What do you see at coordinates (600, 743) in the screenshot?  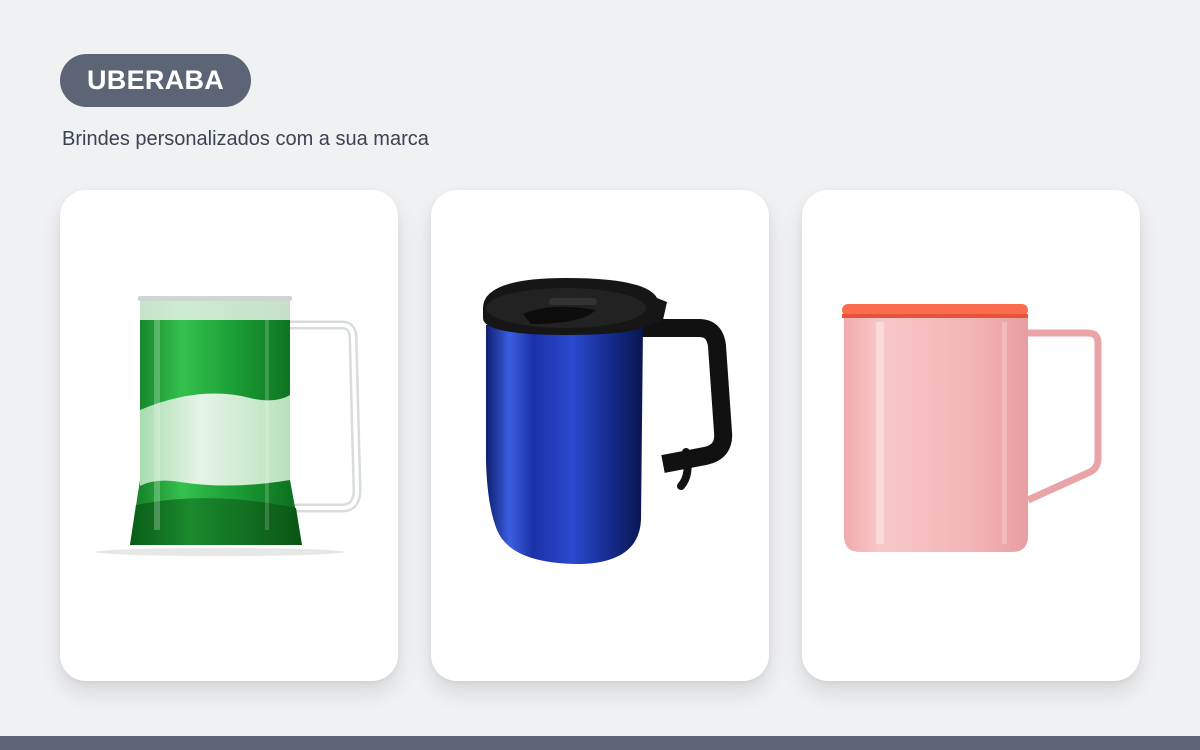 I see `footer-bar` at bounding box center [600, 743].